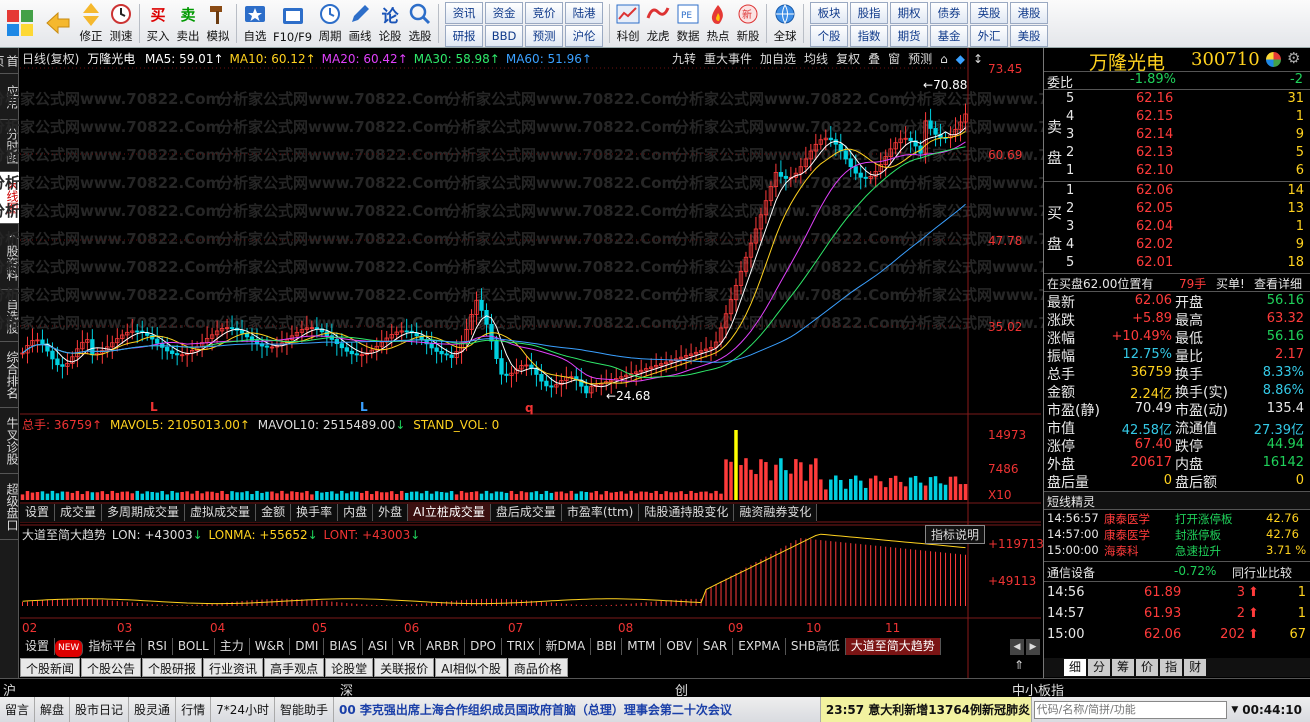 Image resolution: width=1310 pixels, height=722 pixels. What do you see at coordinates (91, 23) in the screenshot?
I see `nav-up-down: 修正` at bounding box center [91, 23].